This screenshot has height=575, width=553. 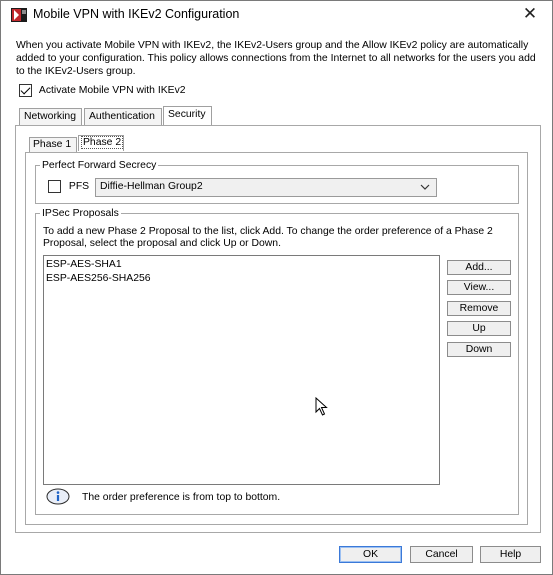 I want to click on help-button: Help, so click(x=510, y=554).